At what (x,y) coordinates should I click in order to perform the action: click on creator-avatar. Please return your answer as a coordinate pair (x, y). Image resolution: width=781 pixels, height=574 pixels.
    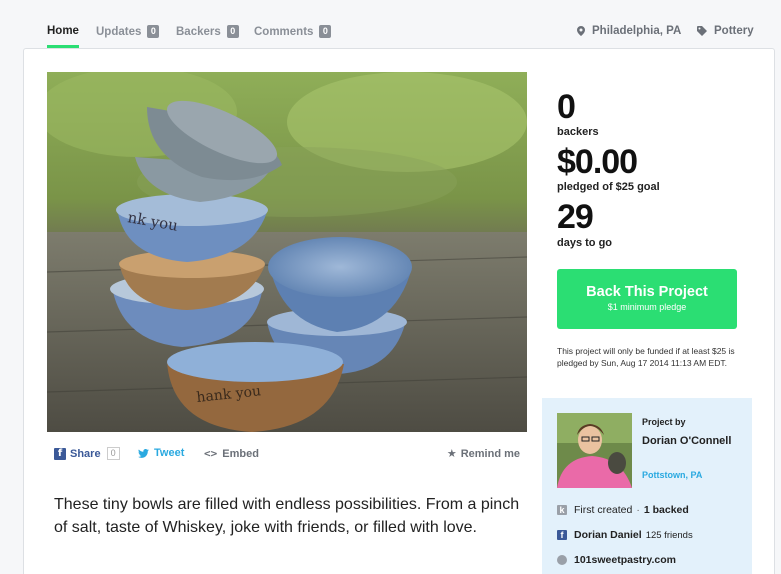
    Looking at the image, I should click on (594, 450).